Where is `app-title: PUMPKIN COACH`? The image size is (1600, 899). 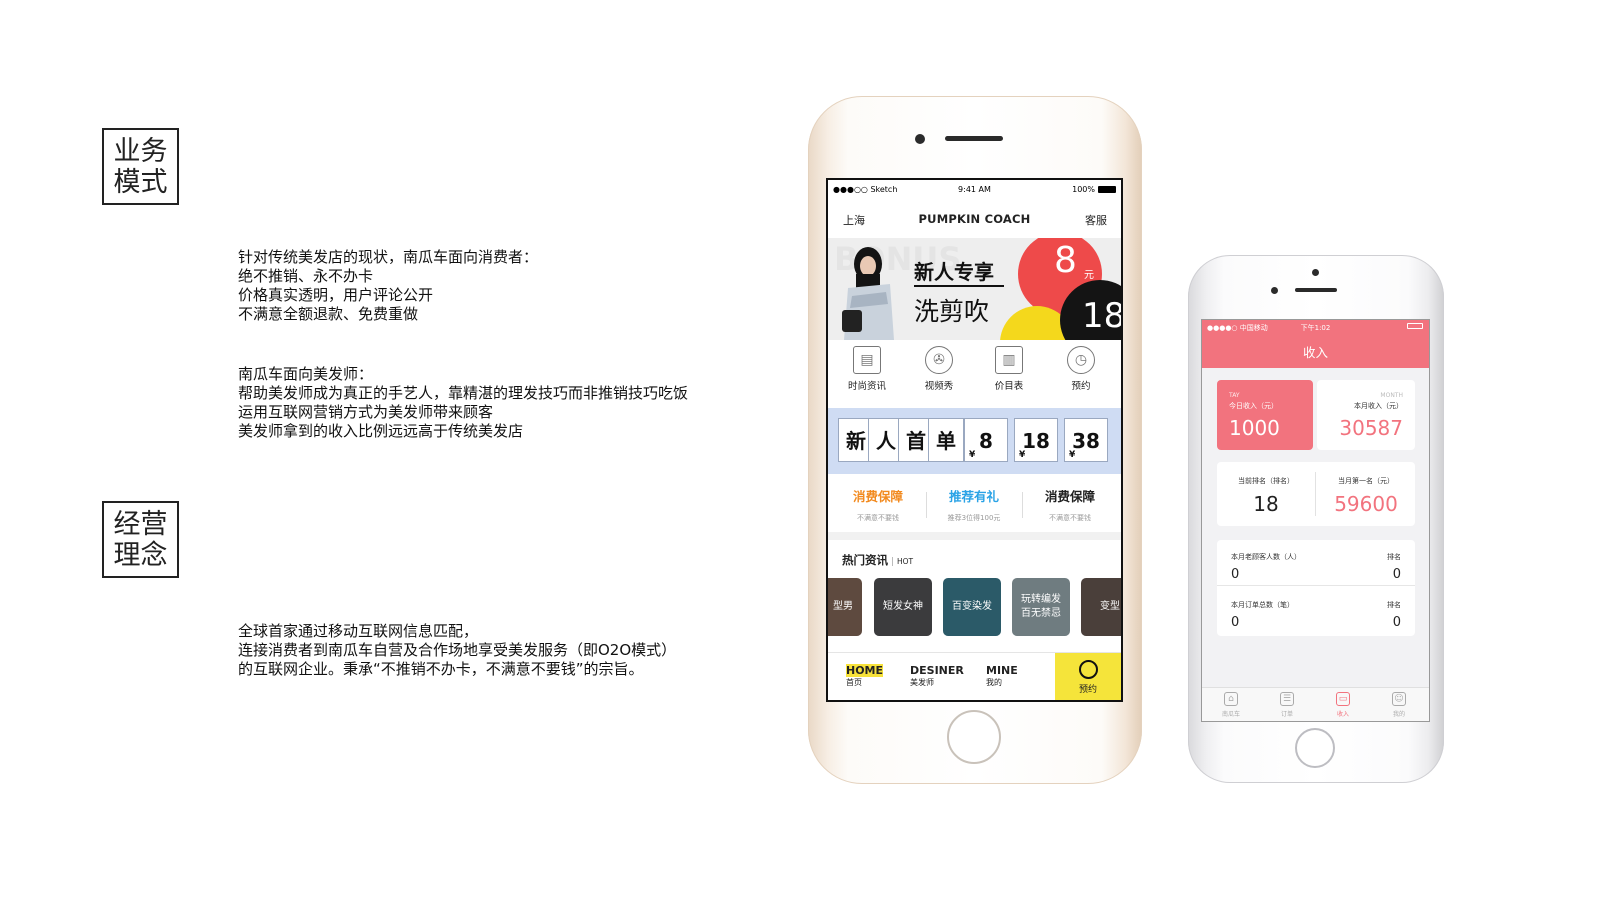
app-title: PUMPKIN COACH is located at coordinates (974, 219).